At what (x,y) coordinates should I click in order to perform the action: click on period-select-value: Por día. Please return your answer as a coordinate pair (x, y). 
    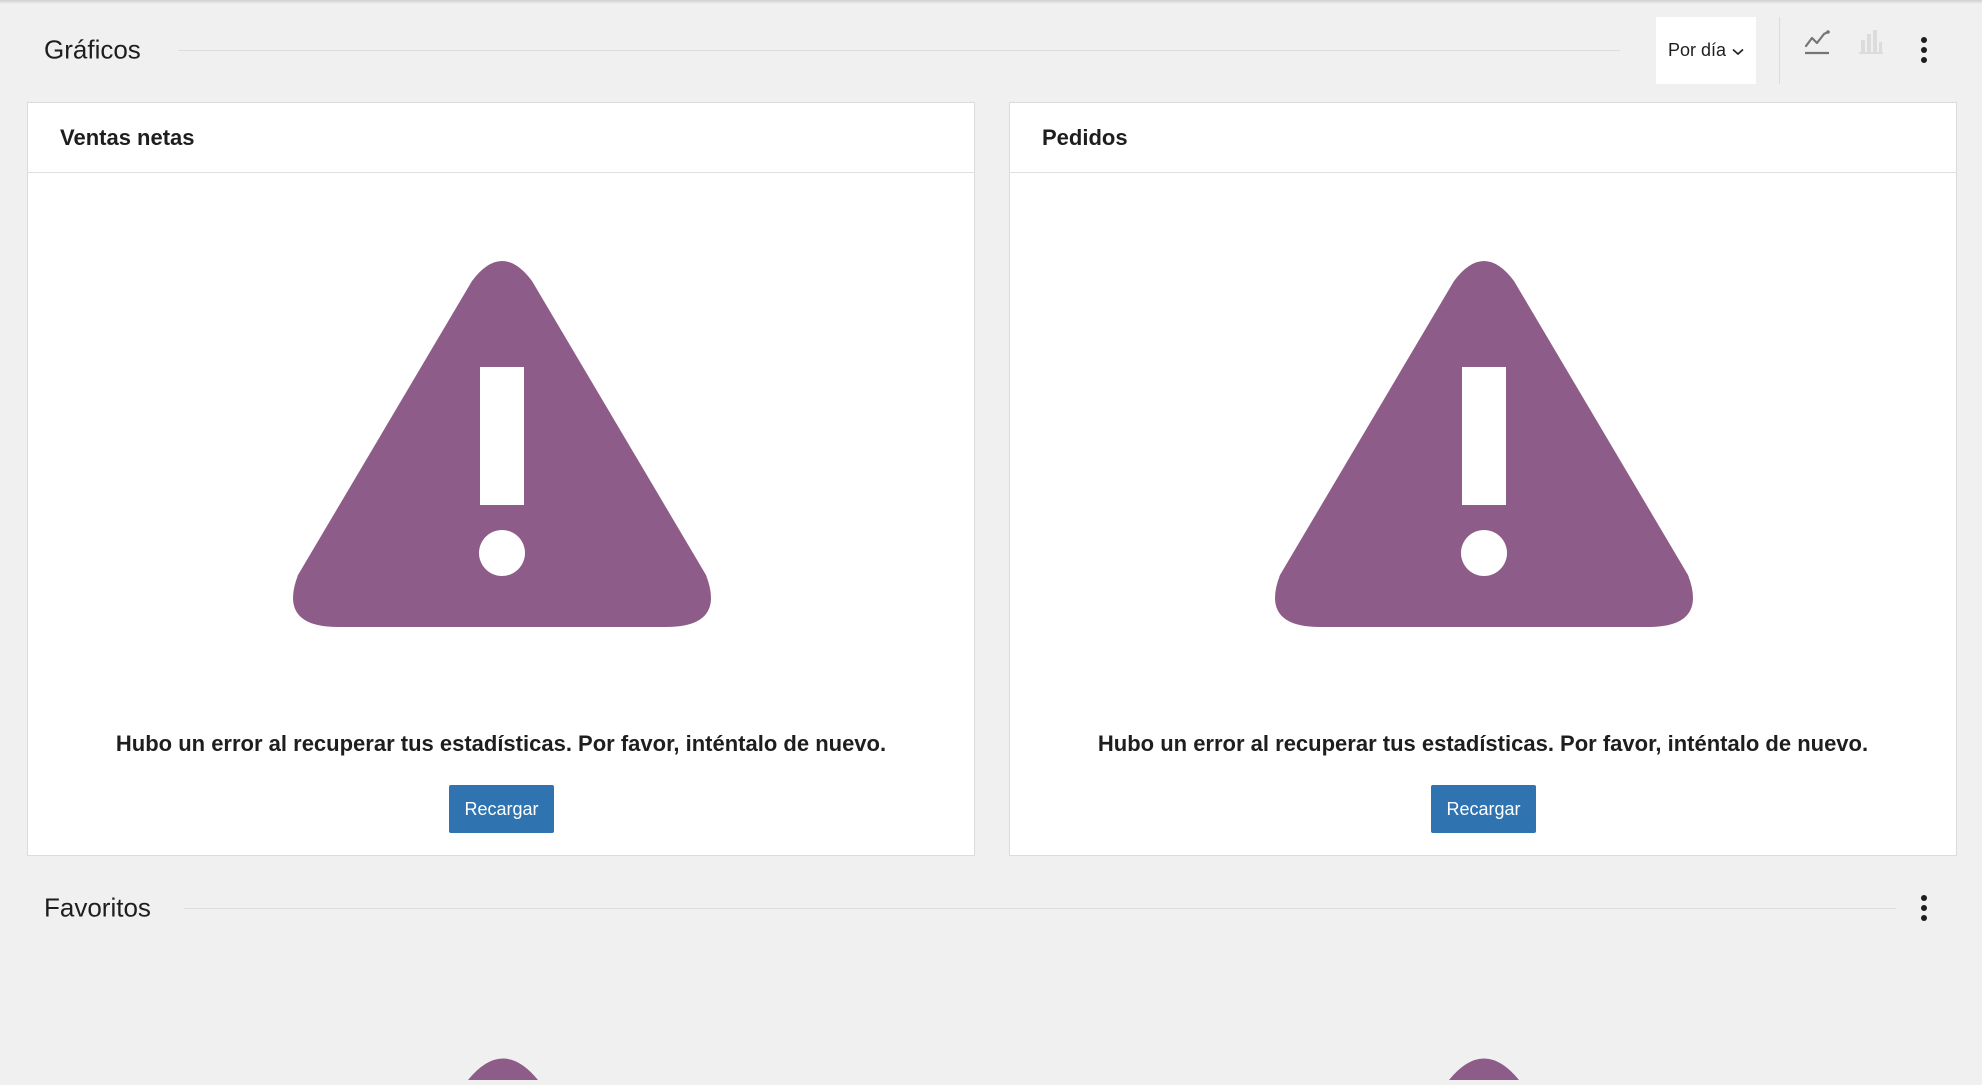
    Looking at the image, I should click on (1697, 50).